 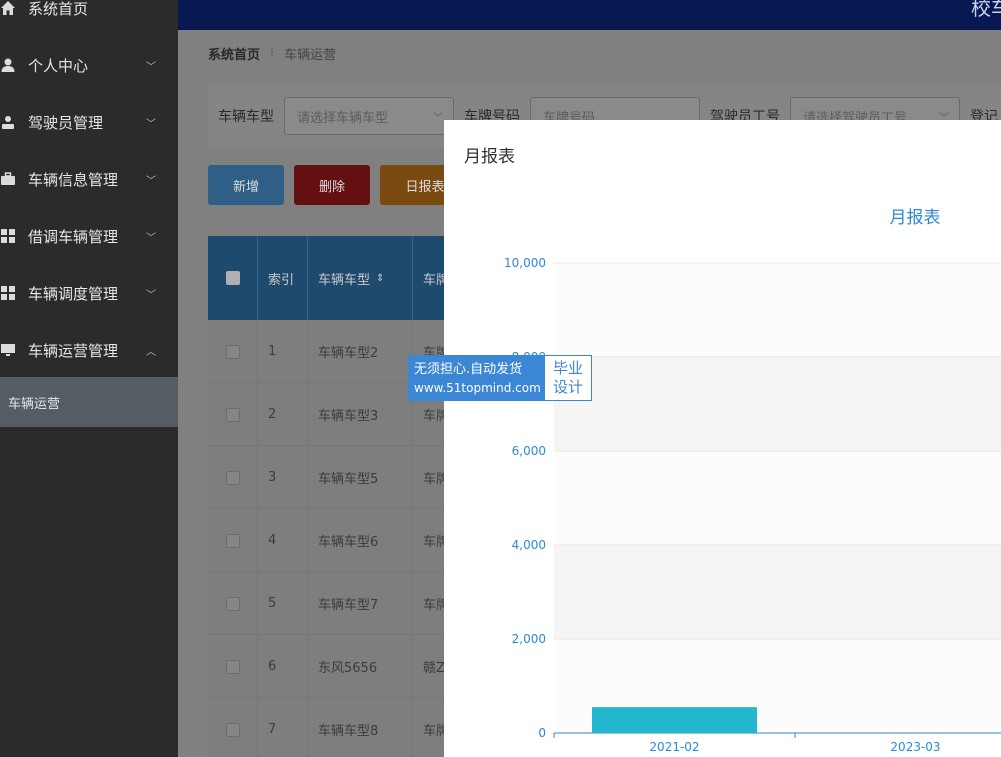 What do you see at coordinates (89, 122) in the screenshot?
I see `sidebar-item-driver-management: 驾驶员管理 ﹀` at bounding box center [89, 122].